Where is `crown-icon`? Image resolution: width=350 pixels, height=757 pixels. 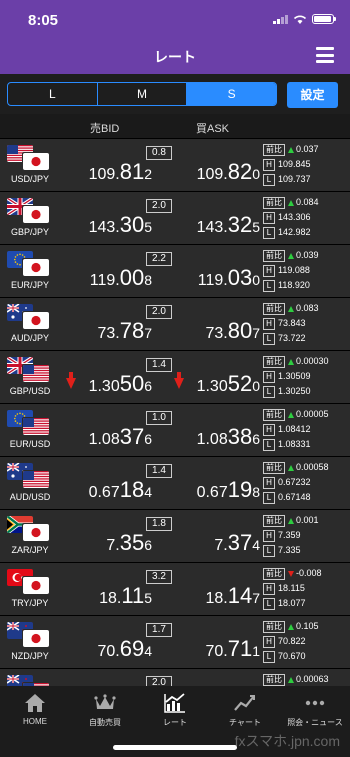
crown-icon is located at coordinates (105, 703).